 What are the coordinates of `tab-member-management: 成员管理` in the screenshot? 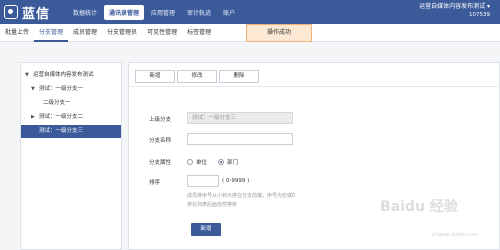 It's located at (85, 33).